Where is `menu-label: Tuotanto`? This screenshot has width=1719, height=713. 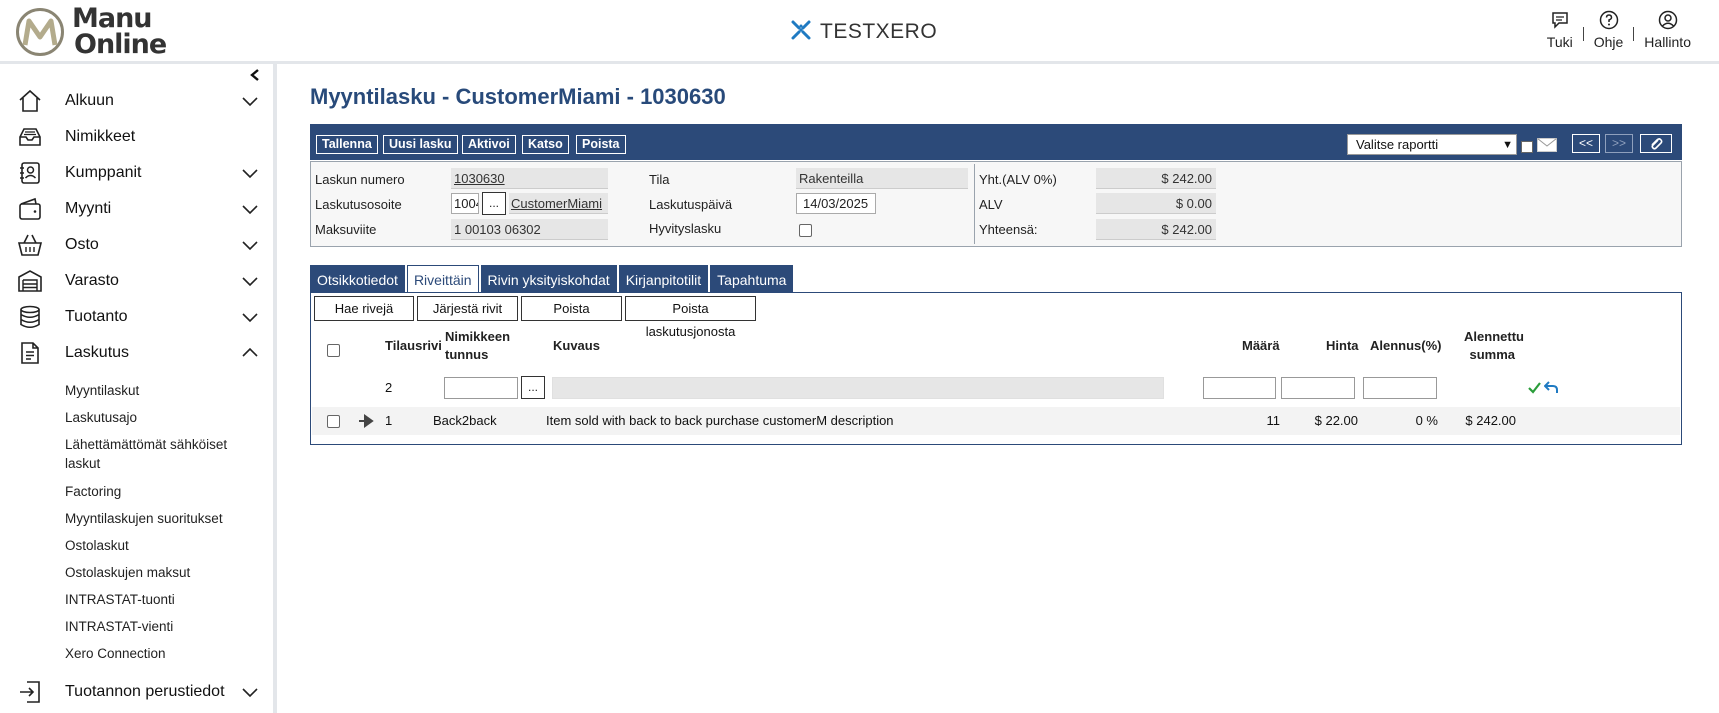
menu-label: Tuotanto is located at coordinates (96, 316).